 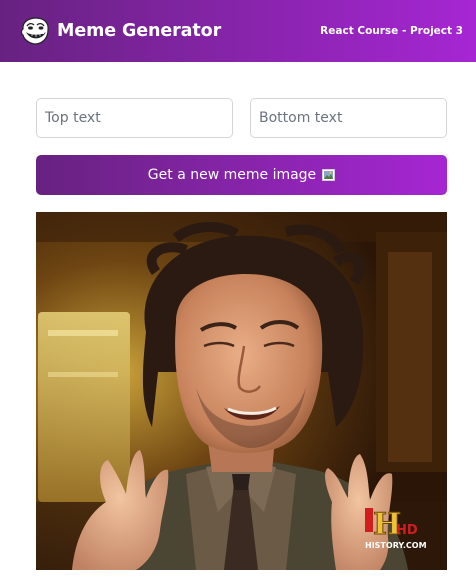 I want to click on new-meme-button: Get a new meme image, so click(x=241, y=175).